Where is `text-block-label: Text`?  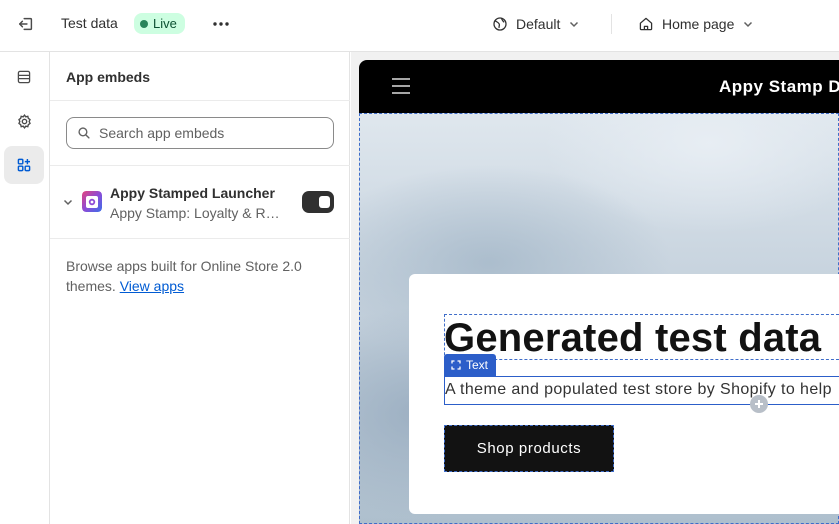
text-block-label: Text is located at coordinates (470, 365).